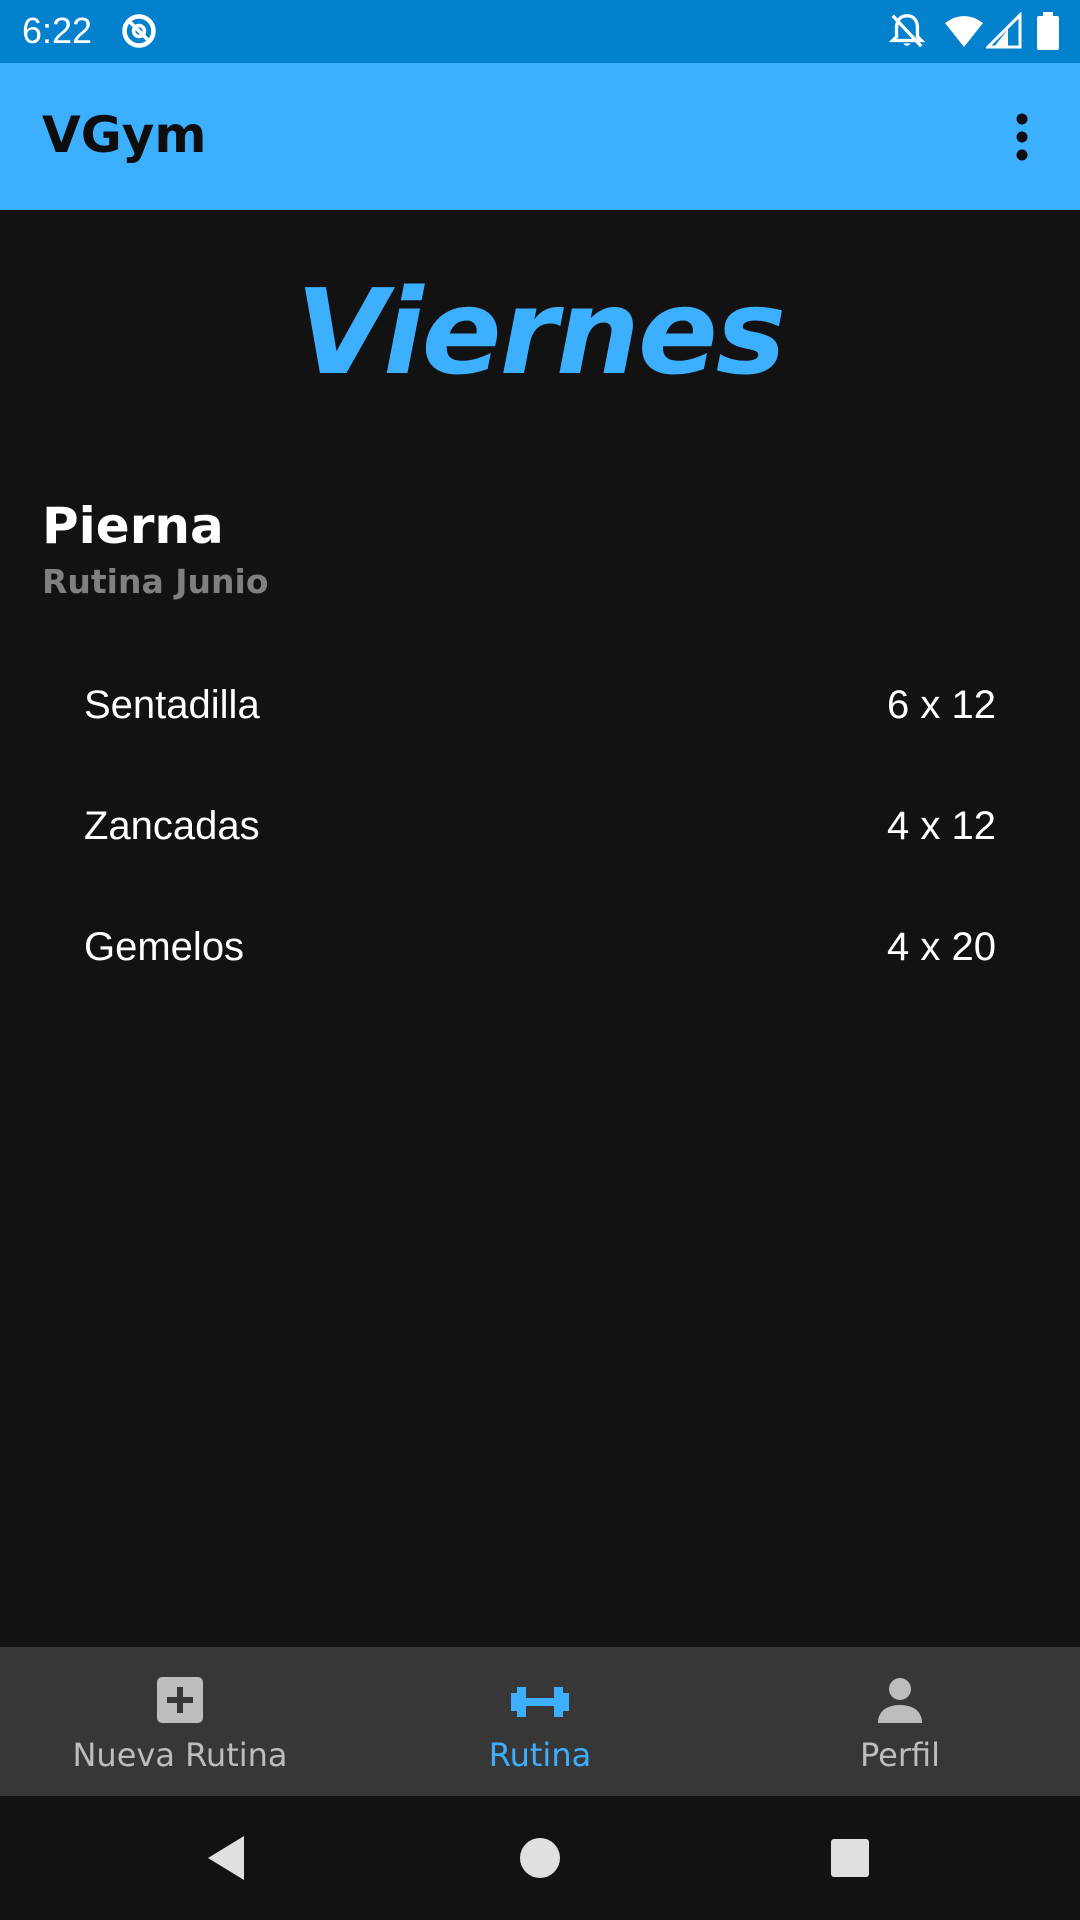  I want to click on fitness-center-icon, so click(540, 1702).